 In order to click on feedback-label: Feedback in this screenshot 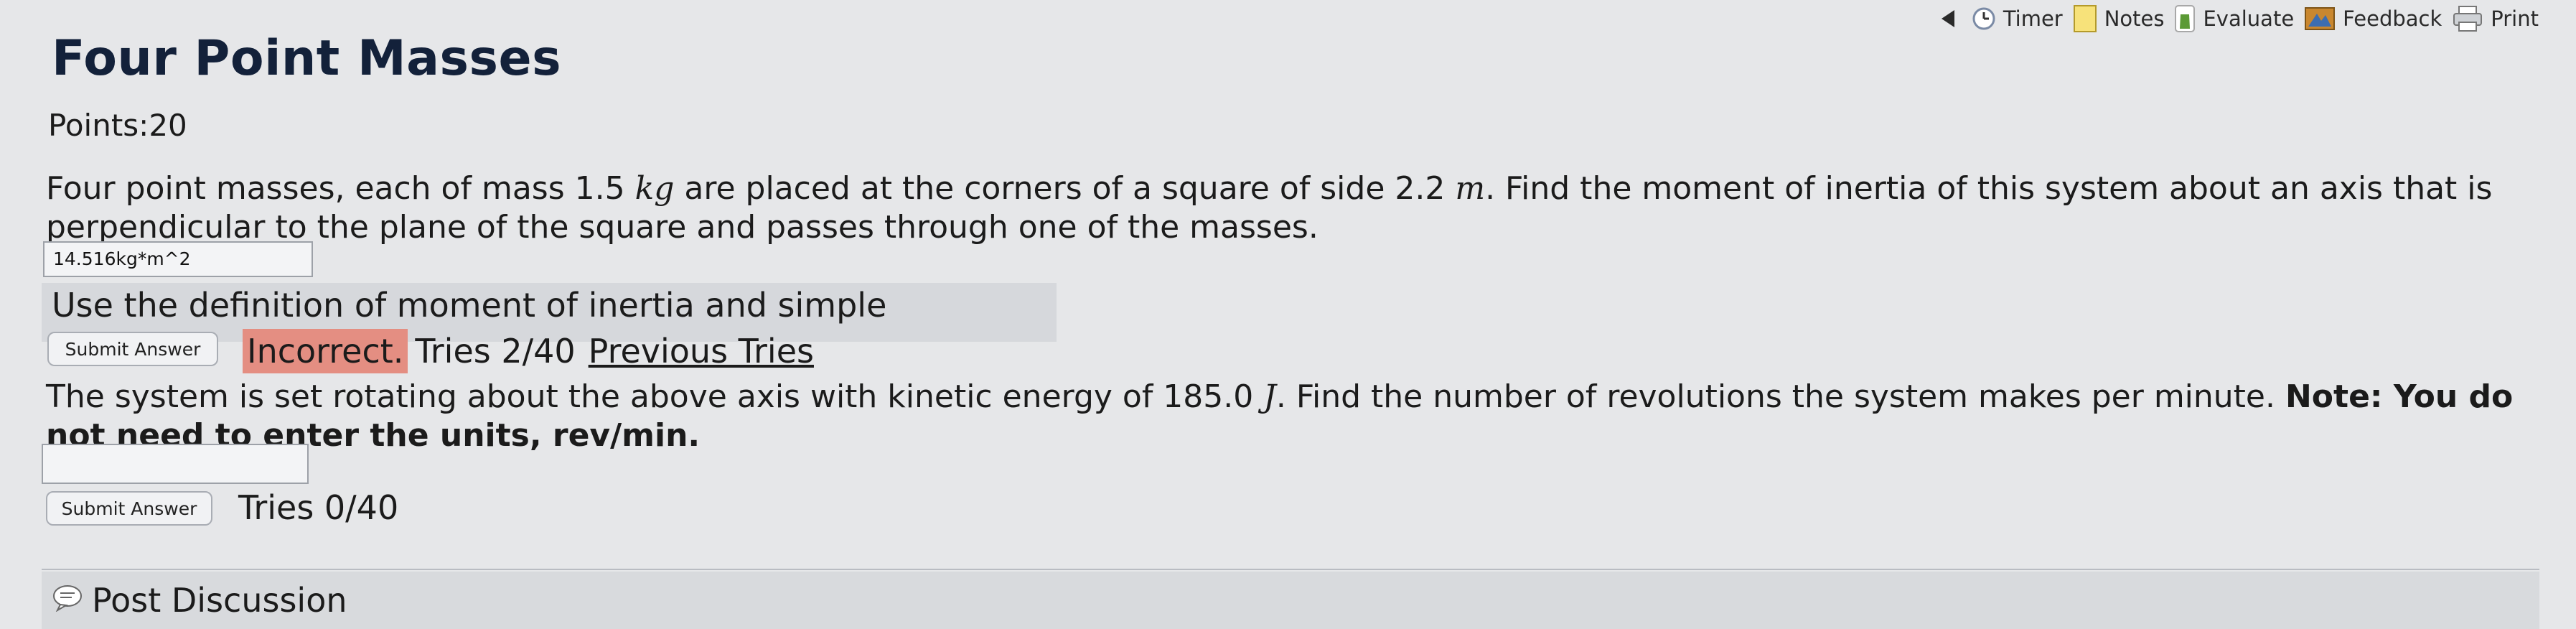, I will do `click(2392, 18)`.